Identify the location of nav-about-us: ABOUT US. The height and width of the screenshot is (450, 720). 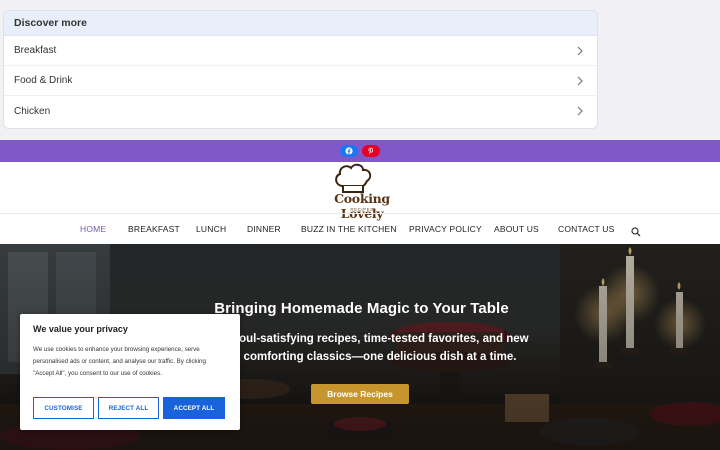
(516, 229).